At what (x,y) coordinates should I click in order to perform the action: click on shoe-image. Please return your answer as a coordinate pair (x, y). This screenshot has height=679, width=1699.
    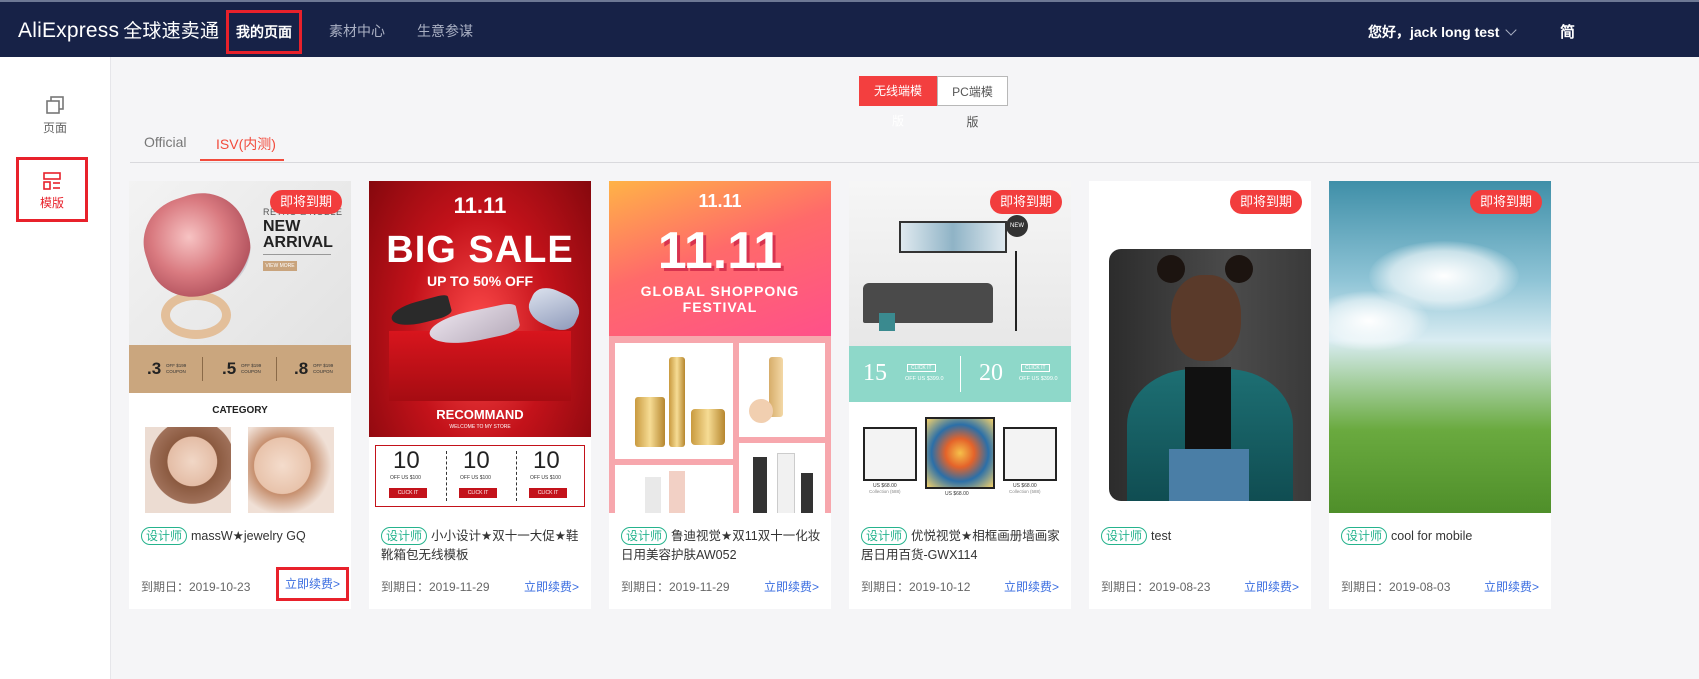
    Looking at the image, I should click on (554, 309).